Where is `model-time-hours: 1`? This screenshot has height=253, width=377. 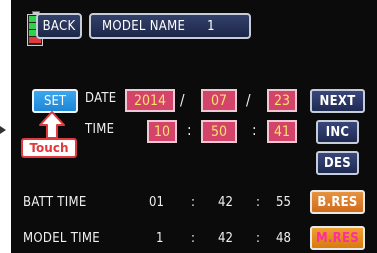 model-time-hours: 1 is located at coordinates (160, 238).